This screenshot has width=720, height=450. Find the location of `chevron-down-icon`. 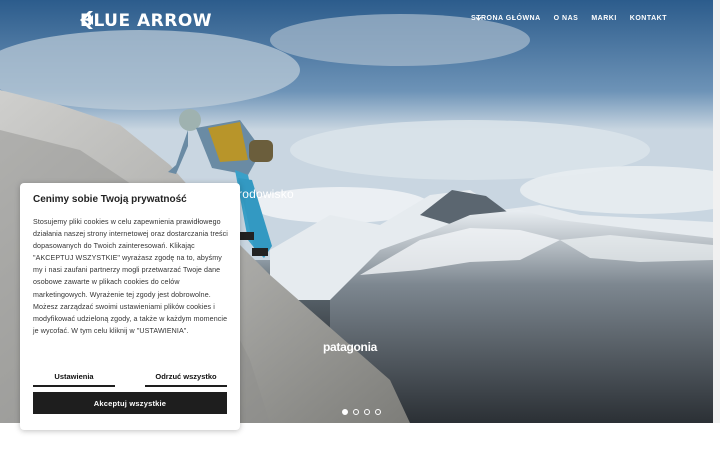

chevron-down-icon is located at coordinates (478, 18).